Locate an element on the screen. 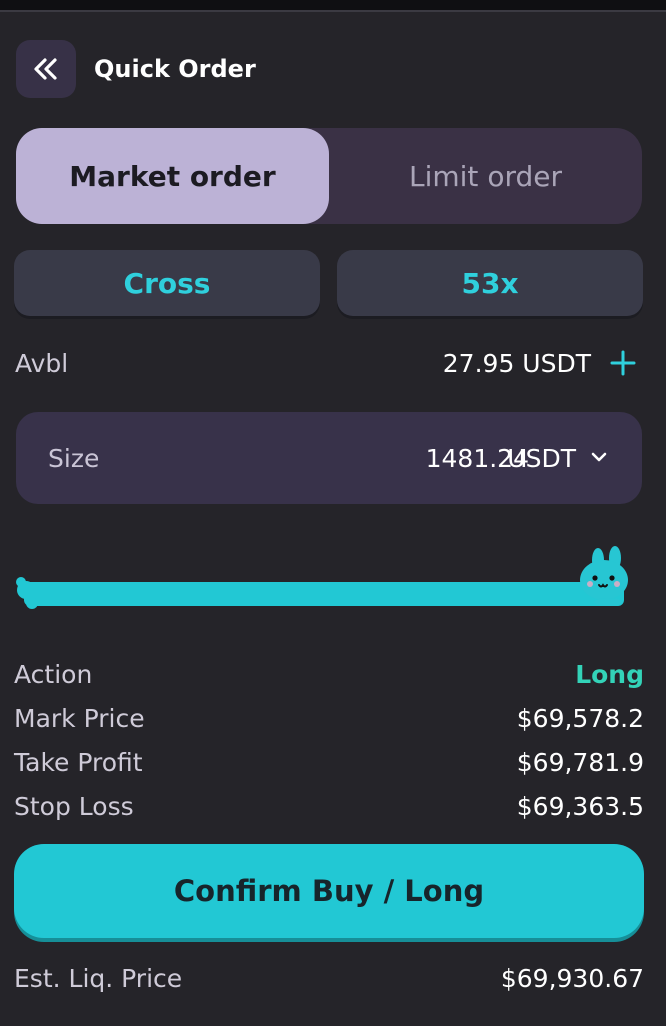 Image resolution: width=666 pixels, height=1026 pixels. header: Quick Order is located at coordinates (136, 69).